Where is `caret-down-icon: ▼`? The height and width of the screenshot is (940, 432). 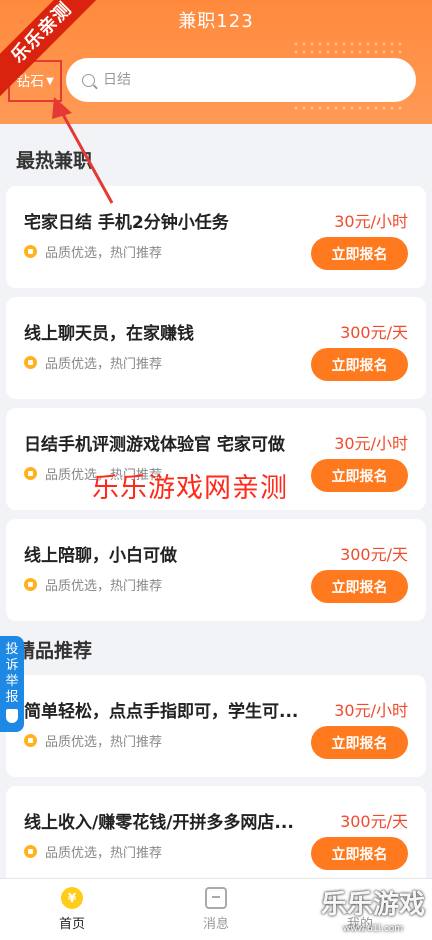
caret-down-icon: ▼ is located at coordinates (50, 81).